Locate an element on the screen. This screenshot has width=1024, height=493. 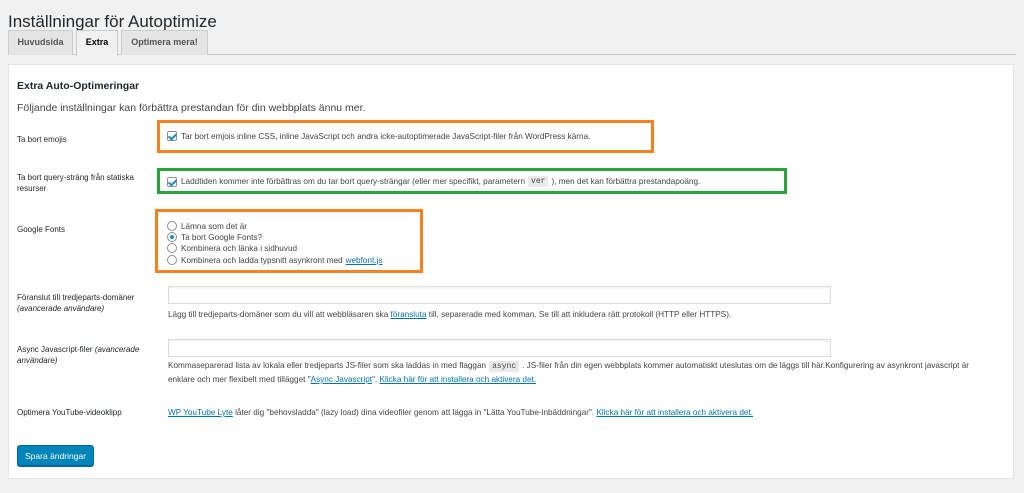
async-js-help-mid2: ". is located at coordinates (375, 379).